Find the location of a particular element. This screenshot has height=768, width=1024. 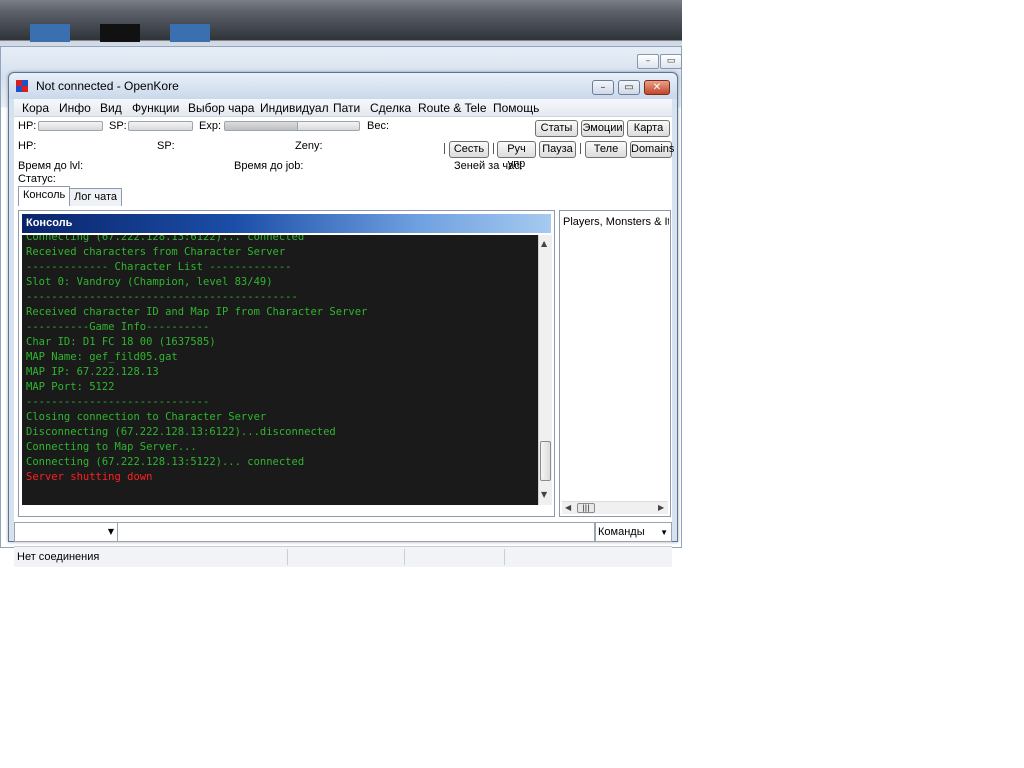

command-input is located at coordinates (356, 532).